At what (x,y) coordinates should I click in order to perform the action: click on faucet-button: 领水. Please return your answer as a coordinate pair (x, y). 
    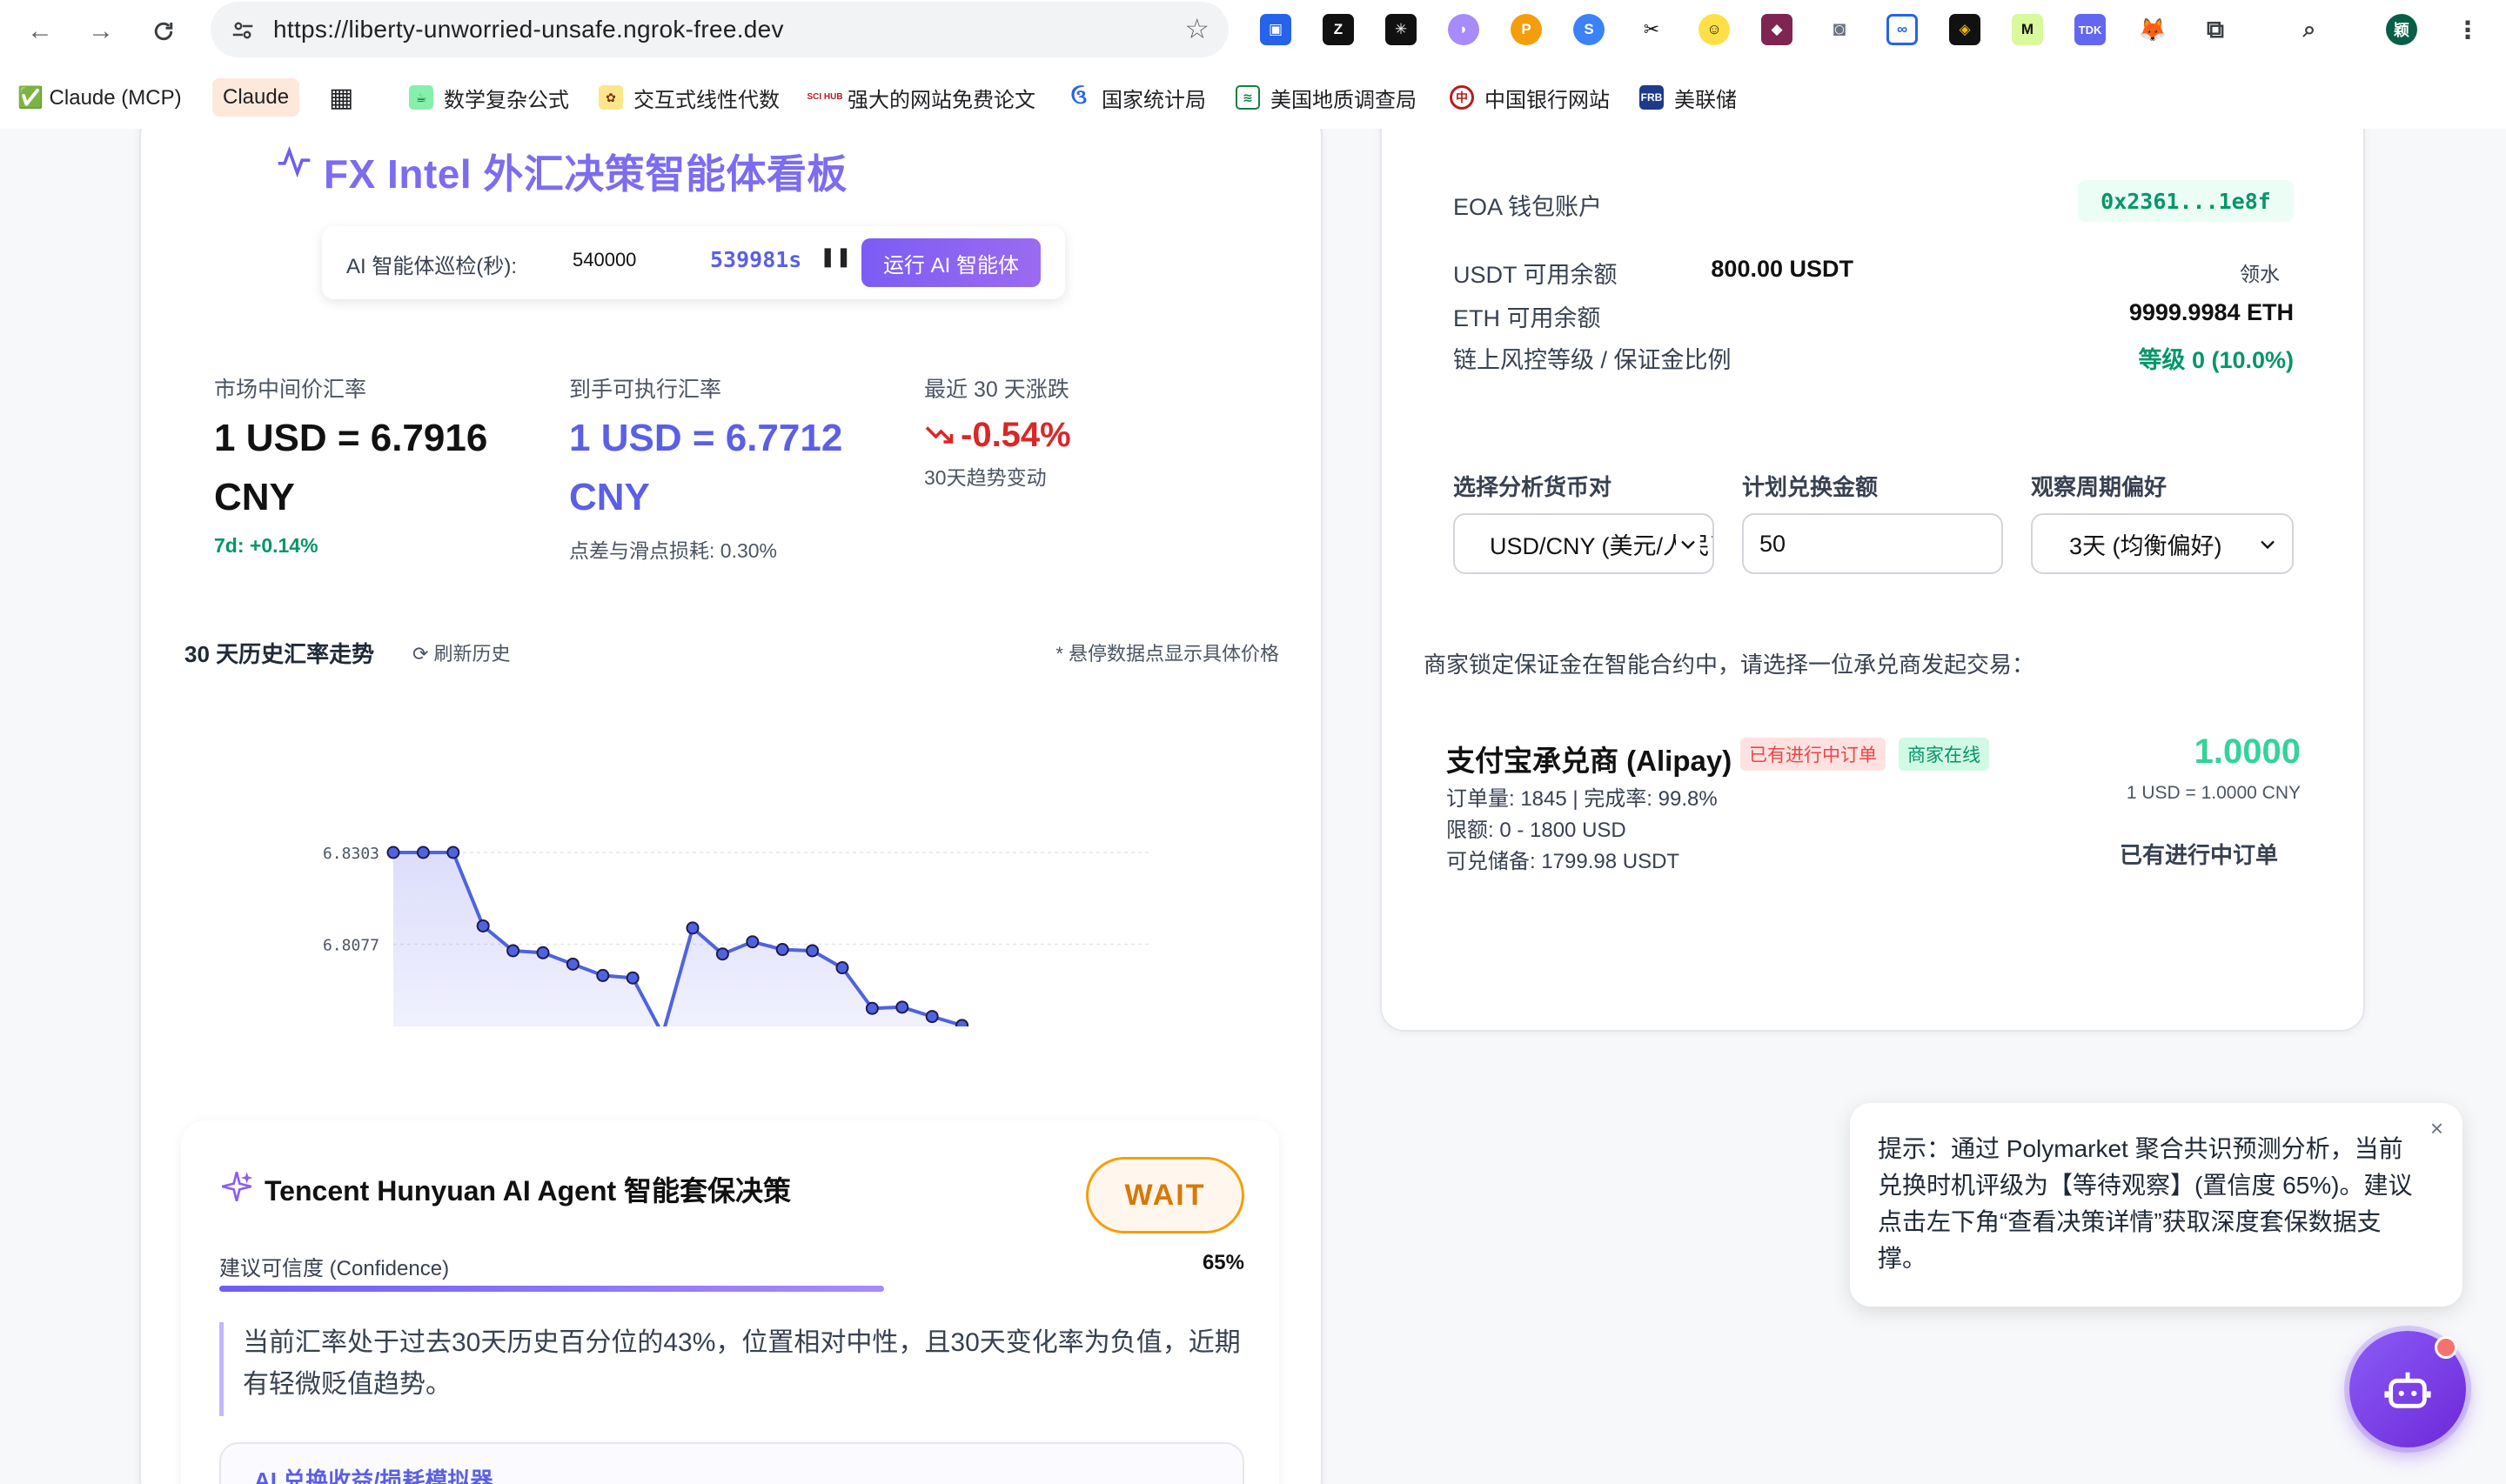
    Looking at the image, I should click on (2260, 272).